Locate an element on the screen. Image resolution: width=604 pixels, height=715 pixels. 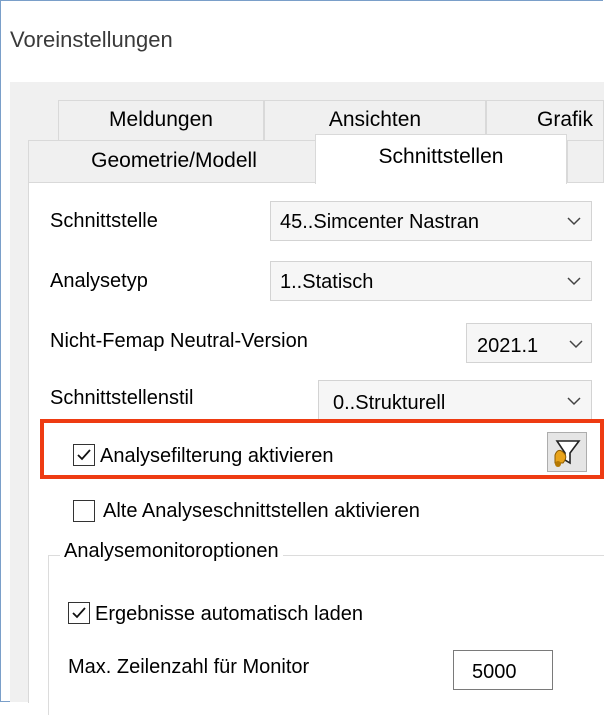
neutral-version-dropdown: 2021.1 is located at coordinates (529, 343).